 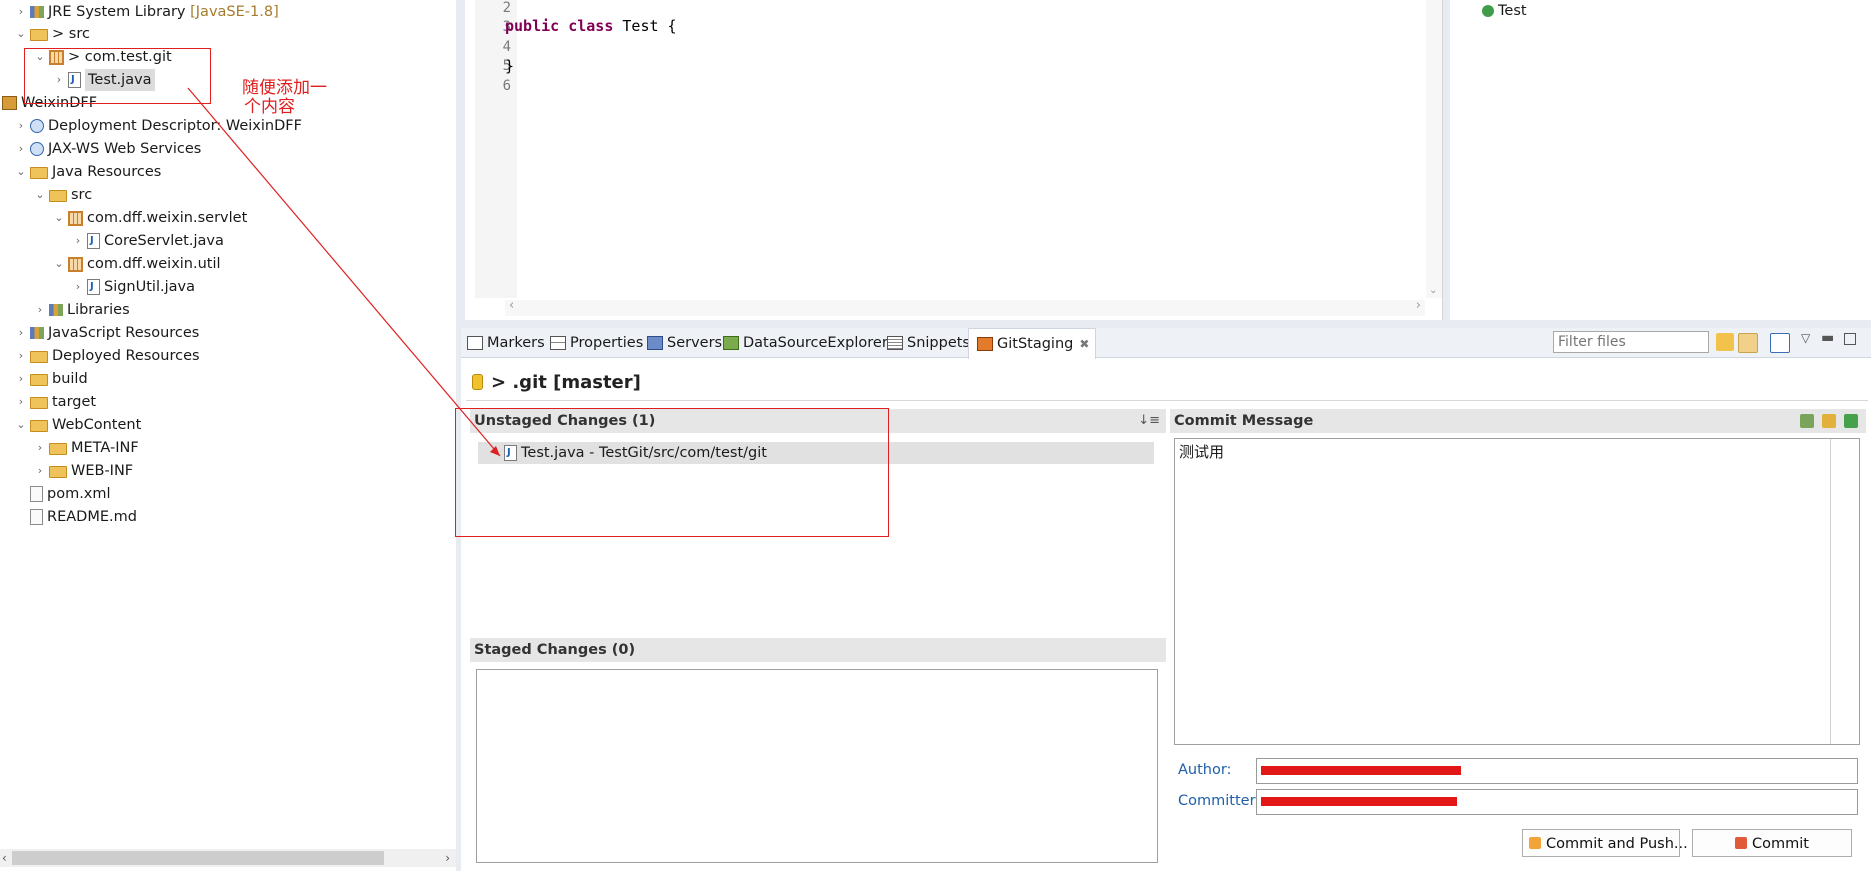 I want to click on author-label: Author:, so click(x=1205, y=770).